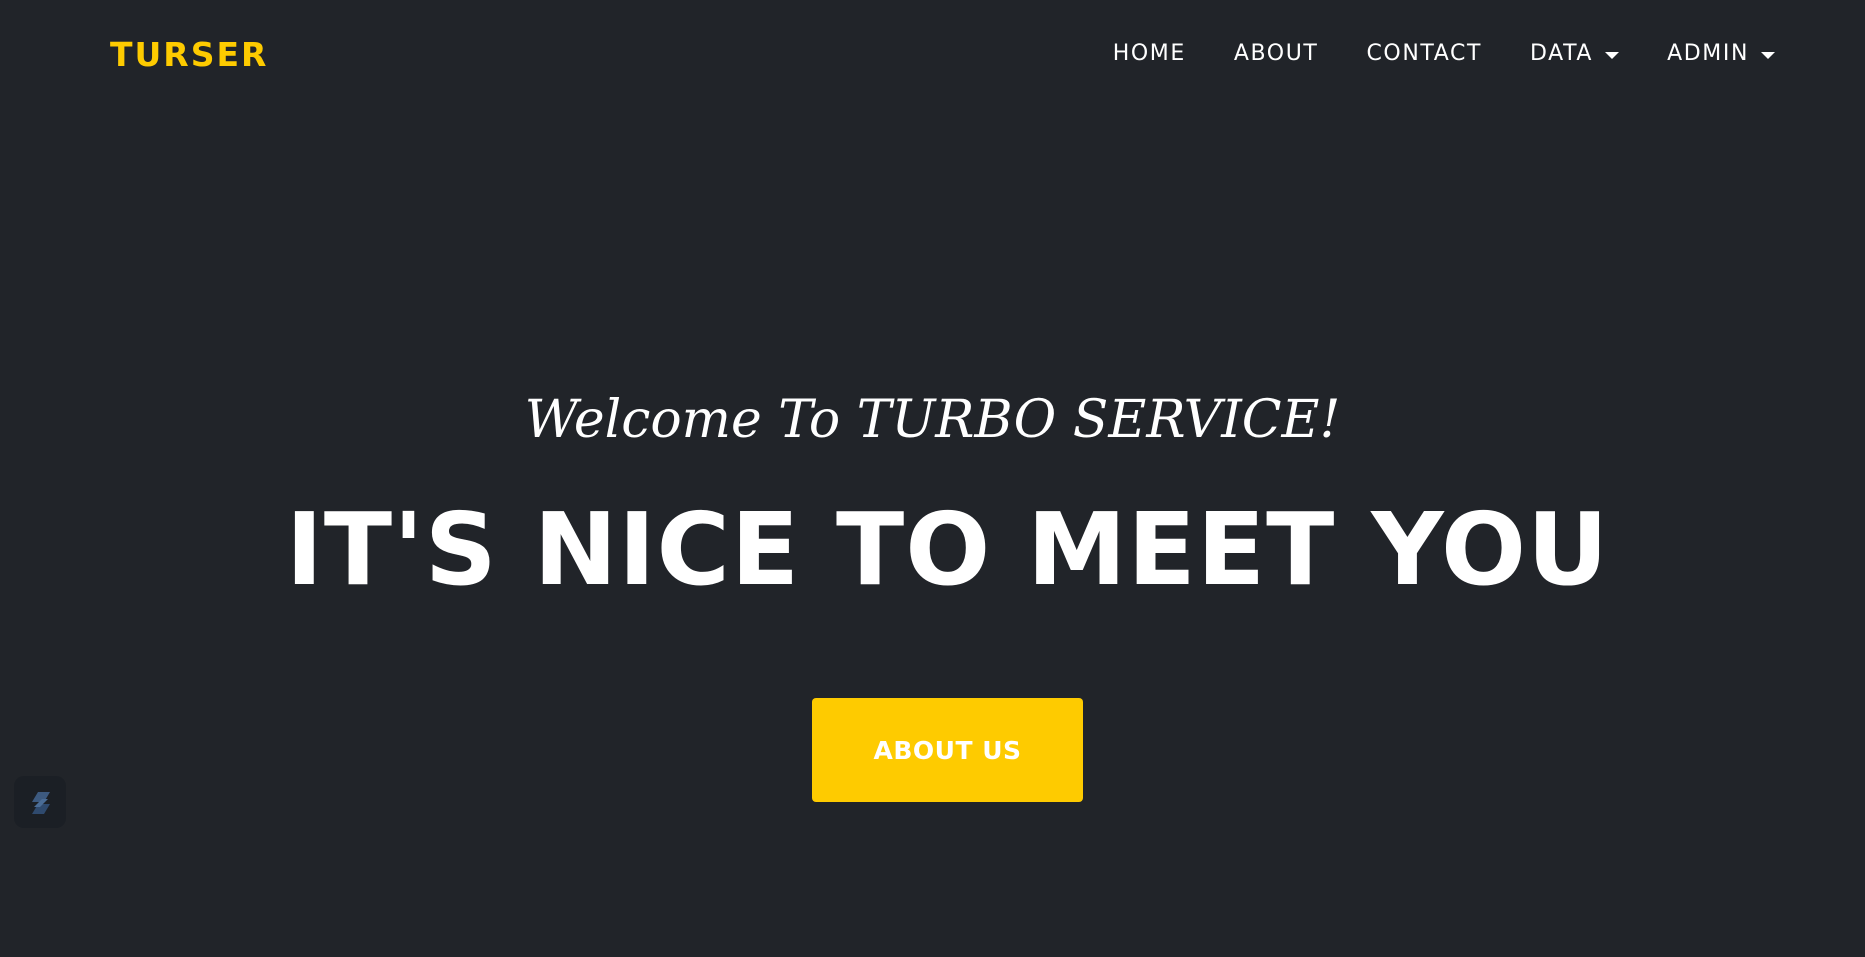  I want to click on nav-item-data-dropdown: DATA, so click(1575, 54).